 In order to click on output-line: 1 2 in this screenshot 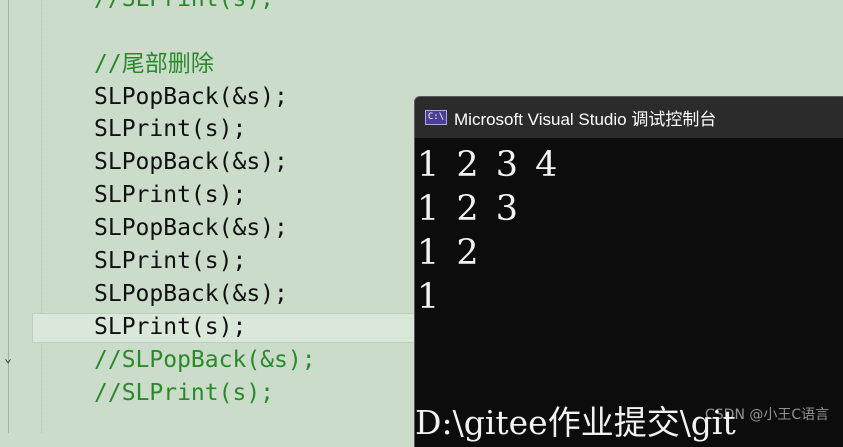, I will do `click(449, 253)`.